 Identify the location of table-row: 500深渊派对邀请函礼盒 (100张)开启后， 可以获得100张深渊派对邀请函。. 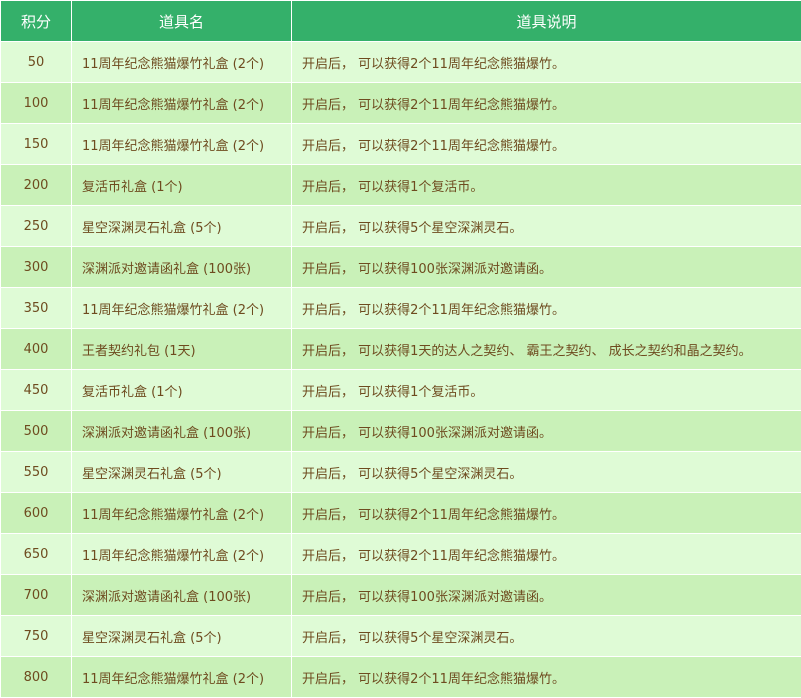
(401, 431).